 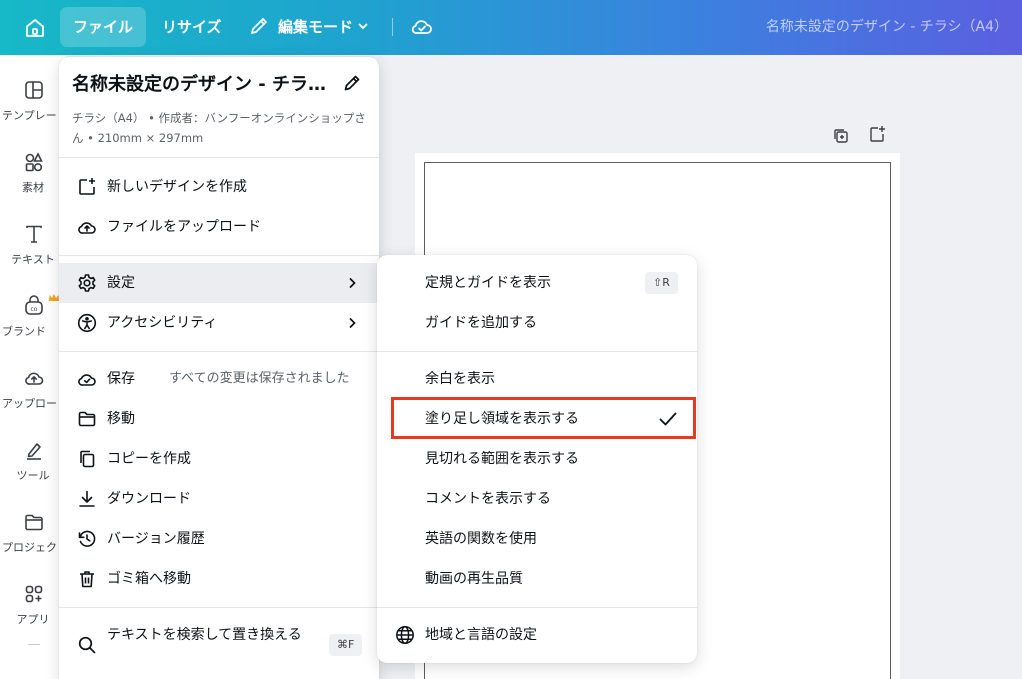 I want to click on copy-icon, so click(x=87, y=459).